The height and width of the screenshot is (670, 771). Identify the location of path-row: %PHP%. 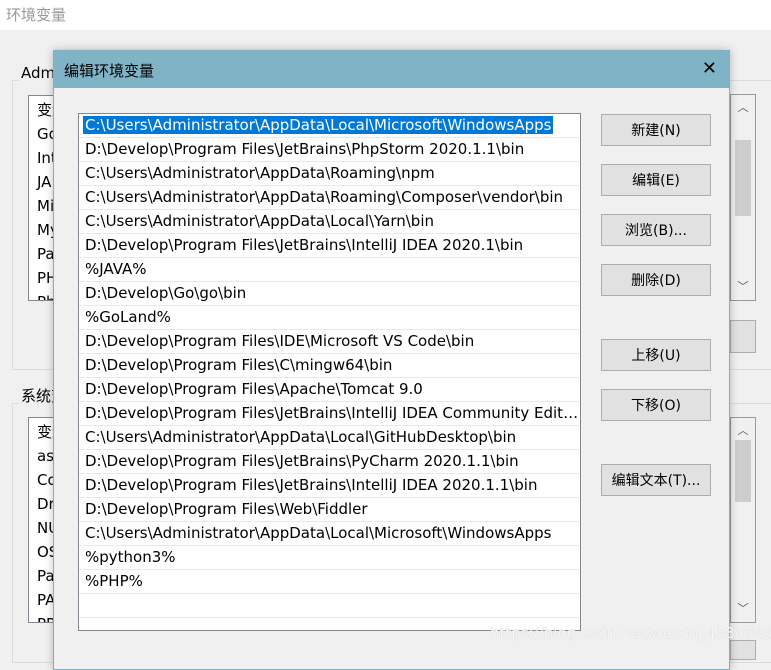
(329, 582).